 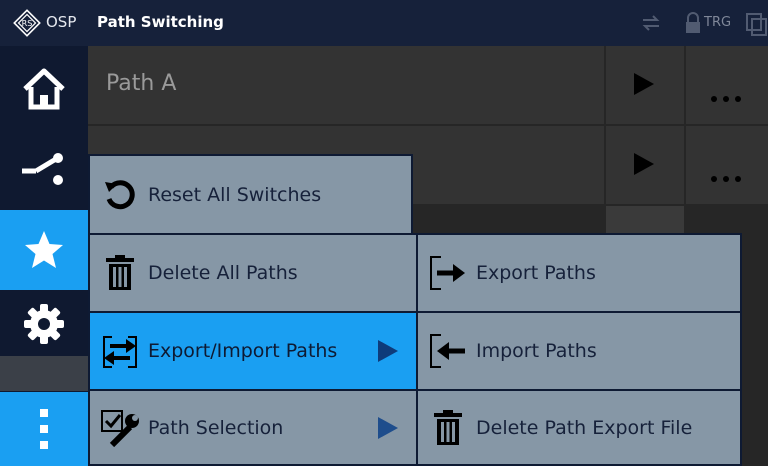 I want to click on import-paths-item: Import Paths, so click(x=579, y=351).